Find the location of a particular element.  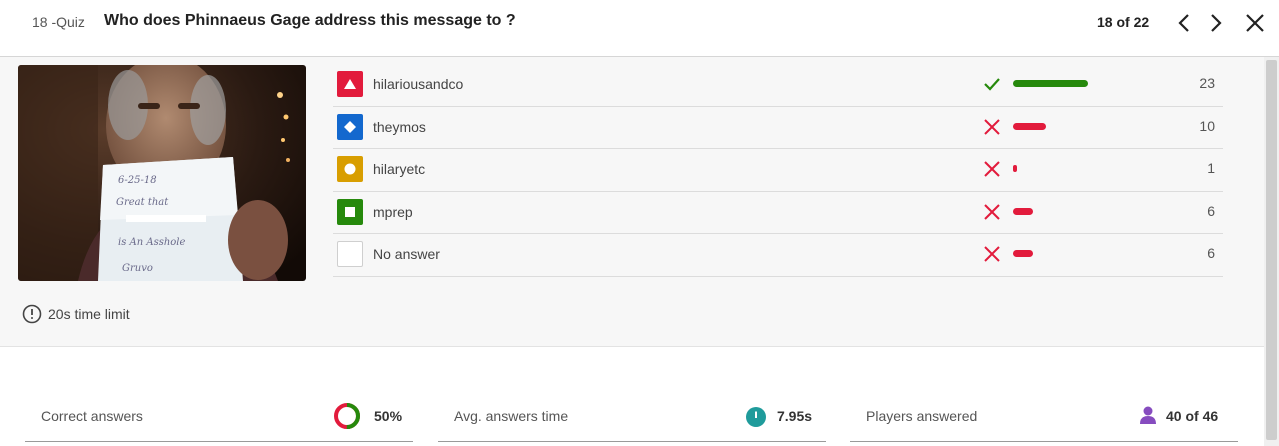

question-image: 6-25-18 Great that is An Asshole Gruvo is located at coordinates (162, 173).